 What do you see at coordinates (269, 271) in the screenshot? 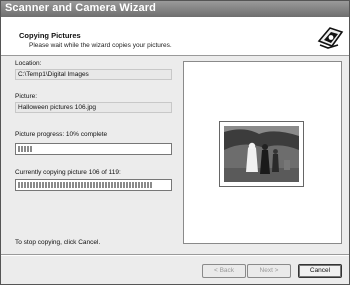
I see `next-button: Next >` at bounding box center [269, 271].